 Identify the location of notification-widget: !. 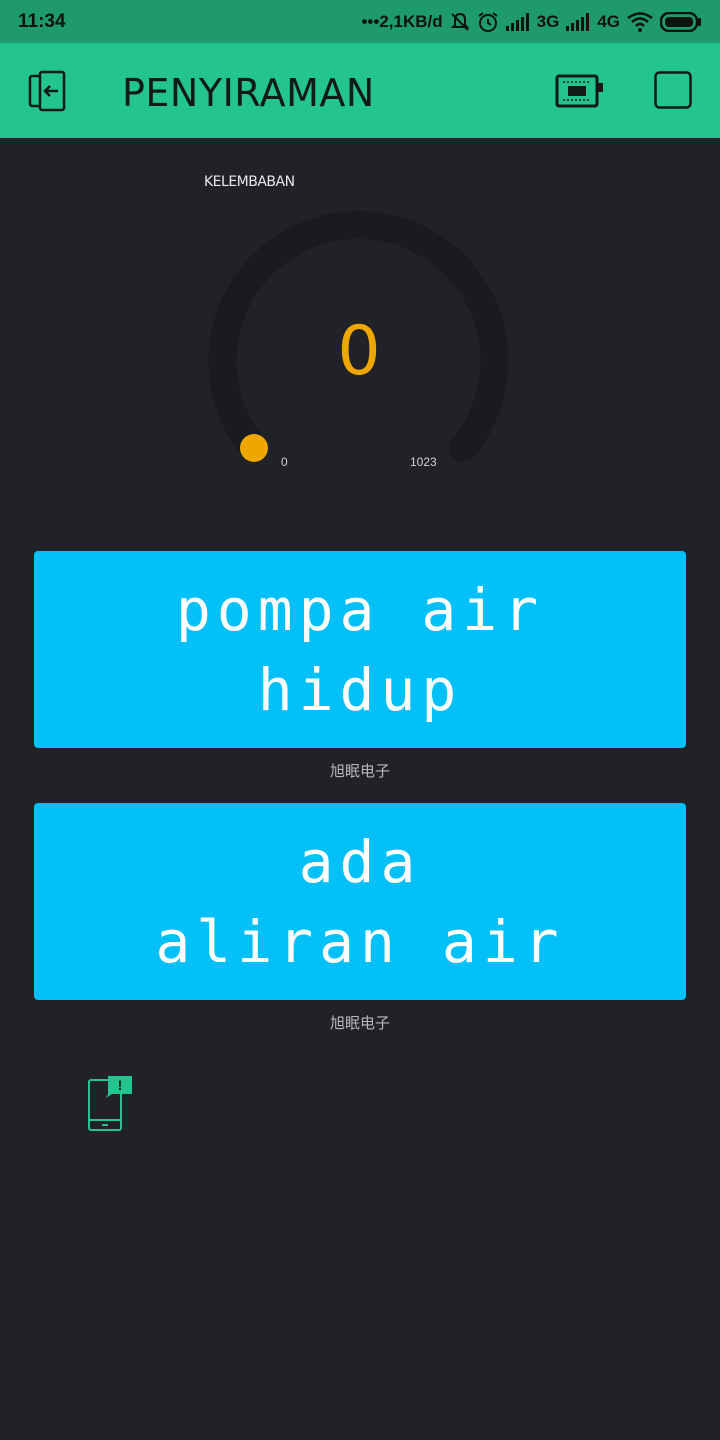
(111, 1104).